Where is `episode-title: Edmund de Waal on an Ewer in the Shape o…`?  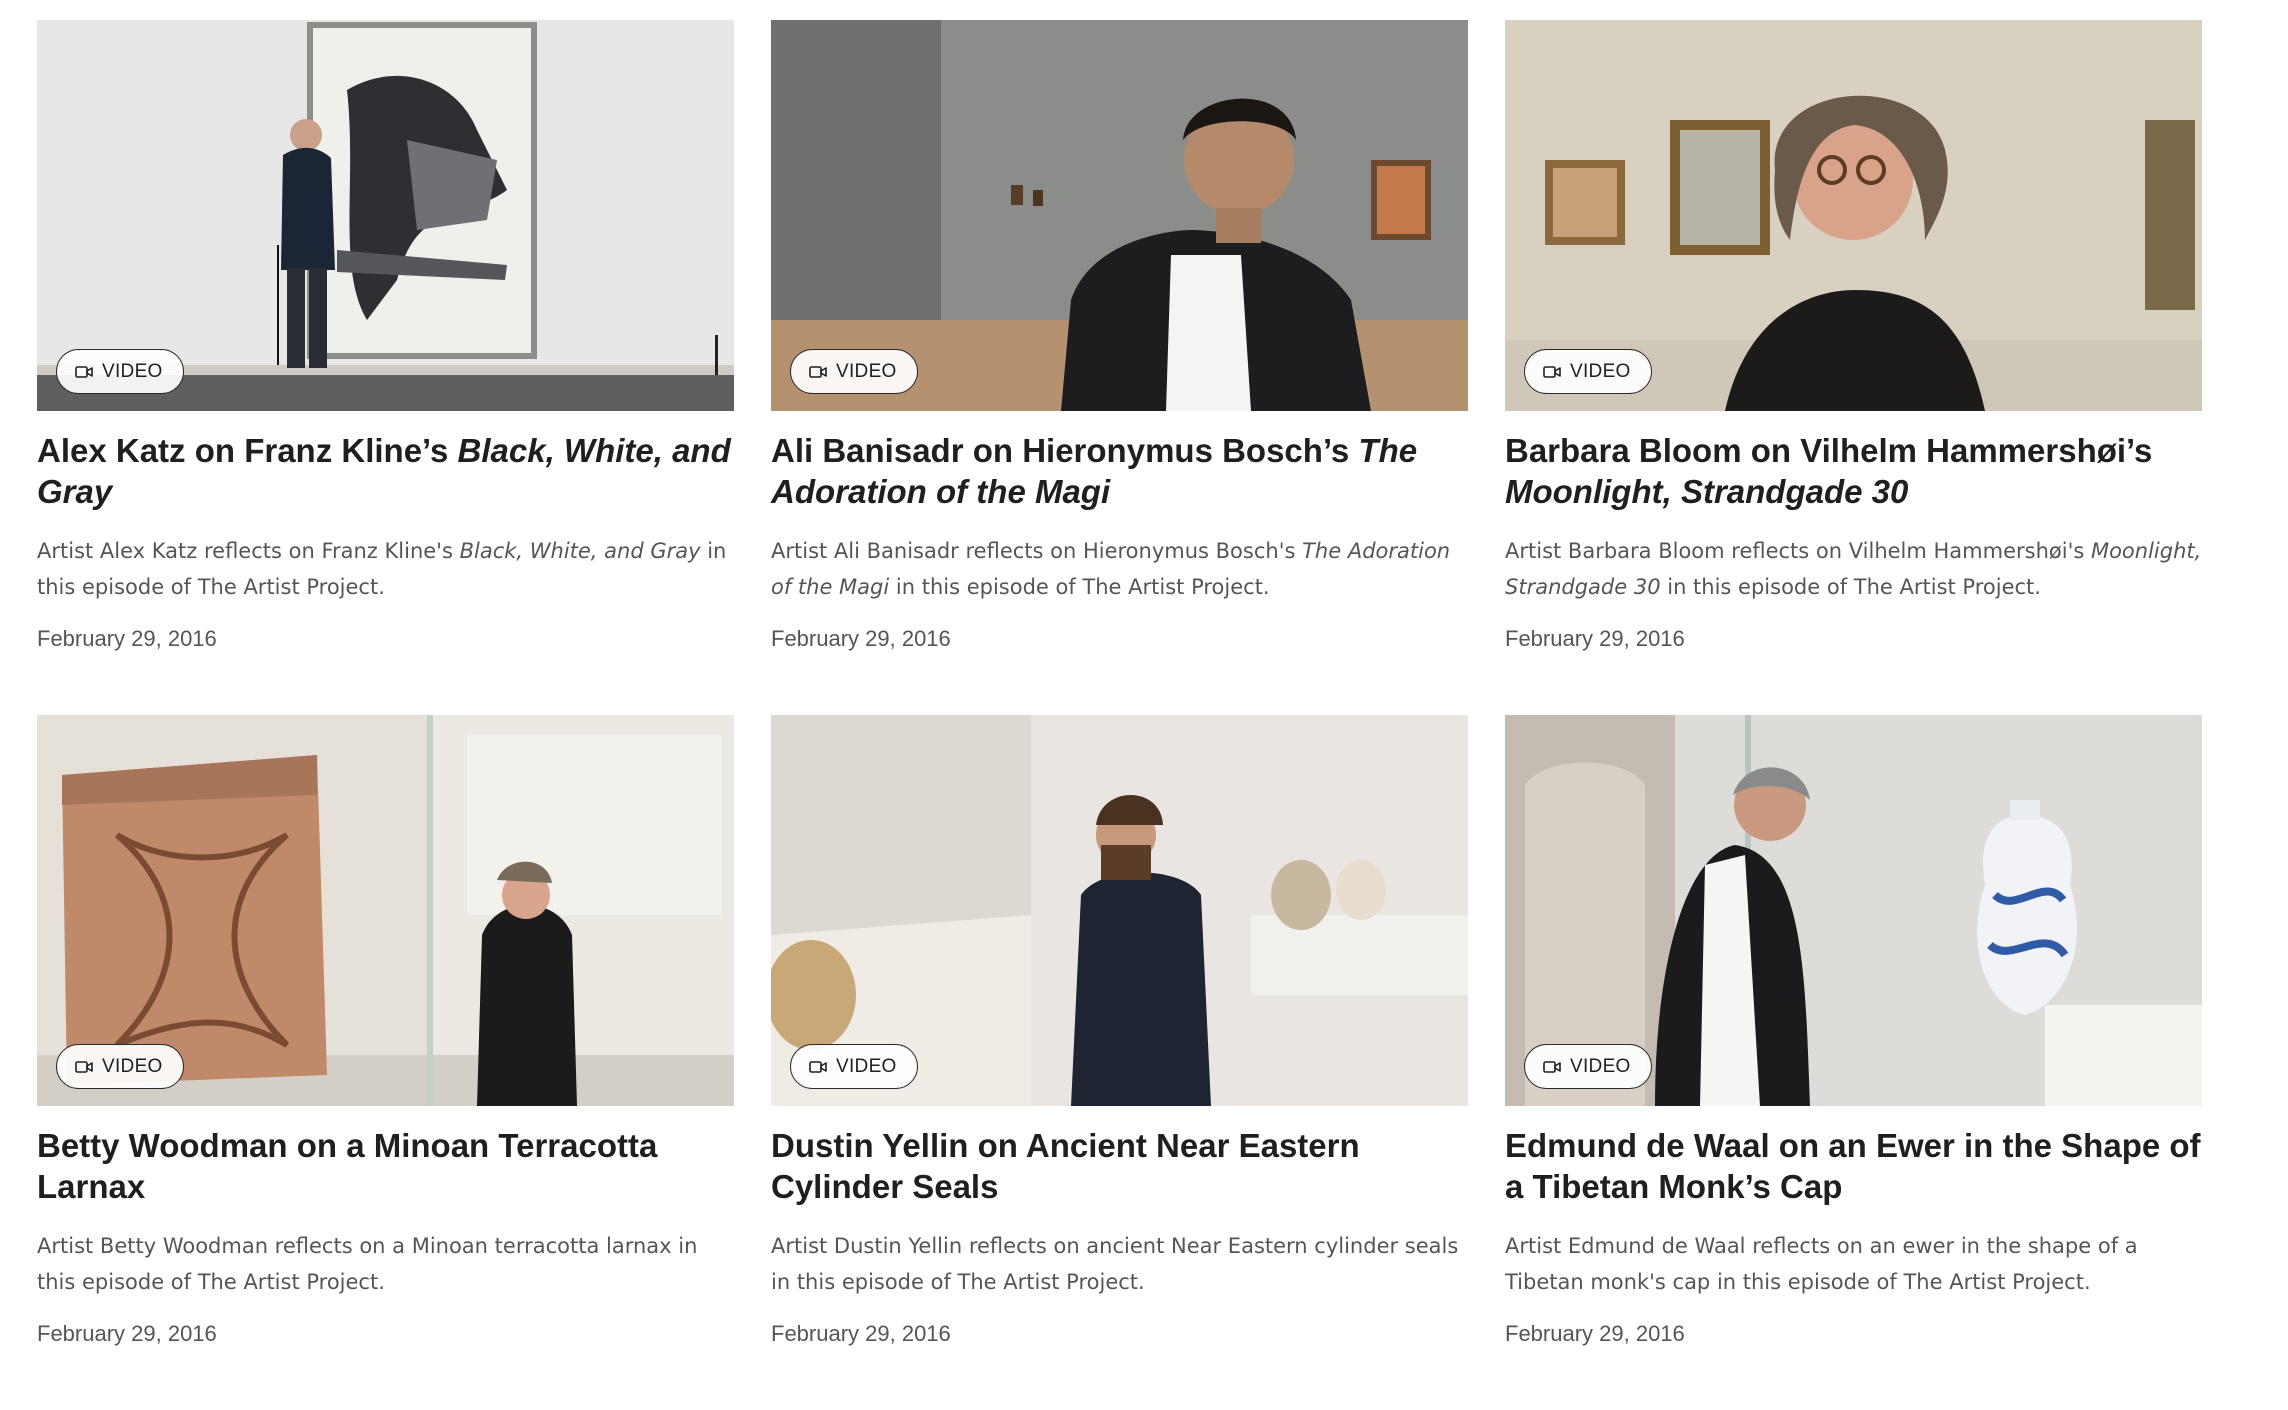
episode-title: Edmund de Waal on an Ewer in the Shape o… is located at coordinates (1853, 1166).